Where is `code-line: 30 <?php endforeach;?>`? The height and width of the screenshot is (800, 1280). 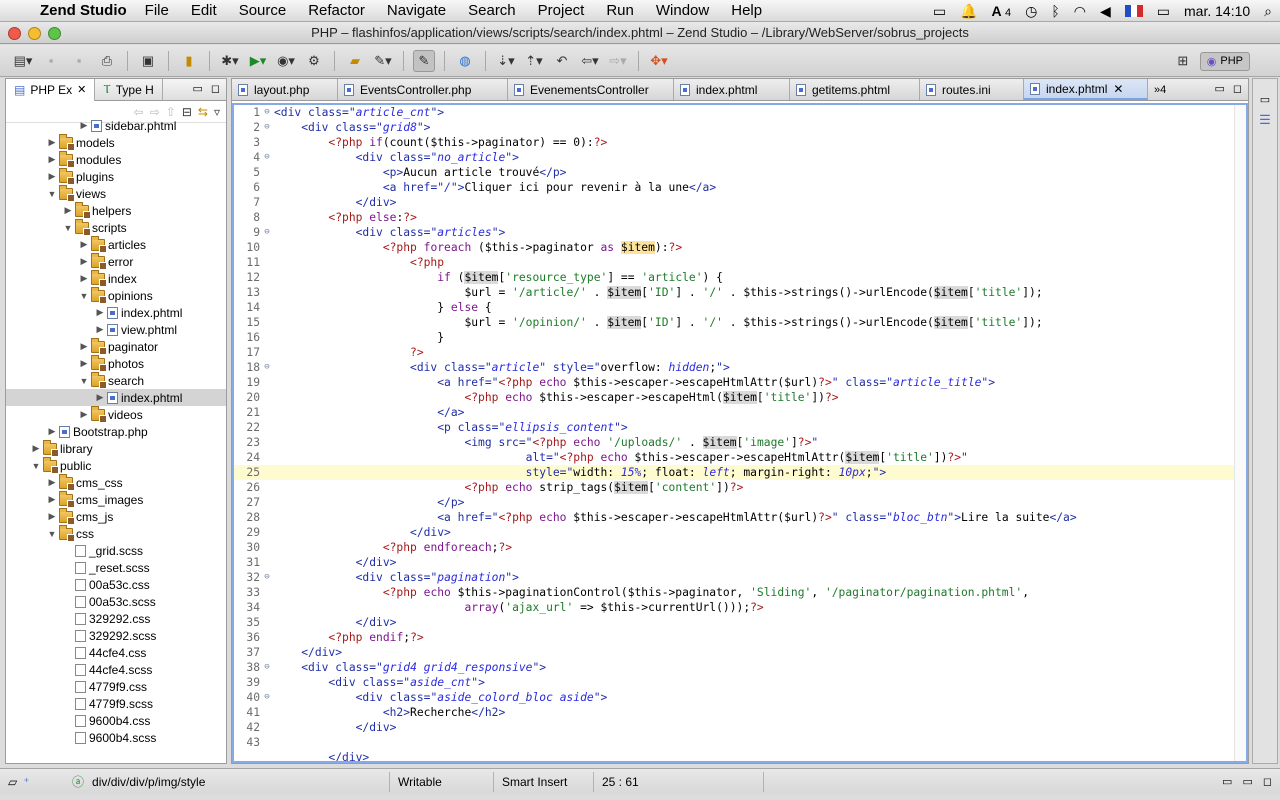 code-line: 30 <?php endforeach;?> is located at coordinates (740, 547).